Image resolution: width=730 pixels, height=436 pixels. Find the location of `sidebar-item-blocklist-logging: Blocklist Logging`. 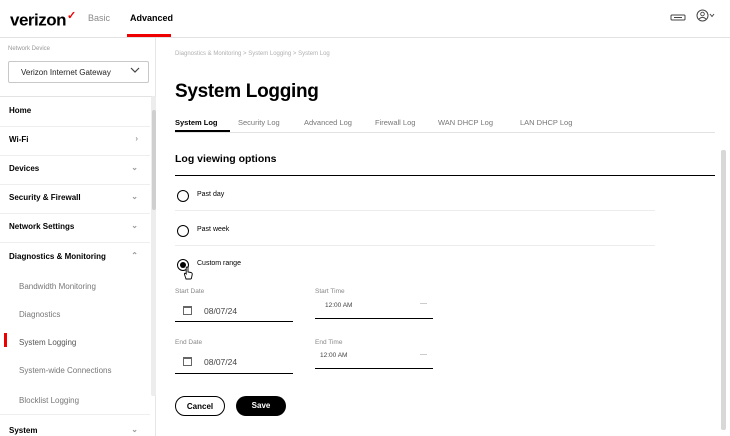

sidebar-item-blocklist-logging: Blocklist Logging is located at coordinates (75, 402).